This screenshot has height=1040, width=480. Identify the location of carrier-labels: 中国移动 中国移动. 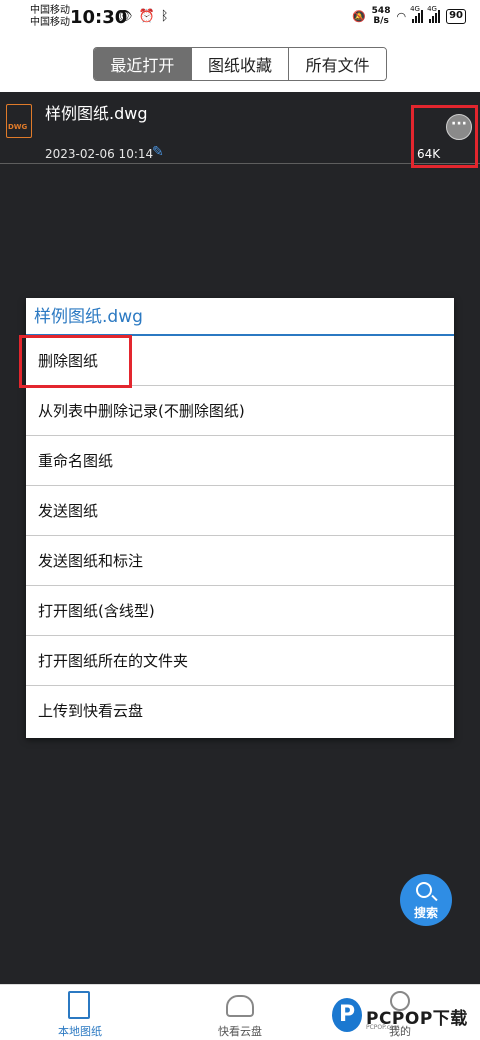
(50, 17).